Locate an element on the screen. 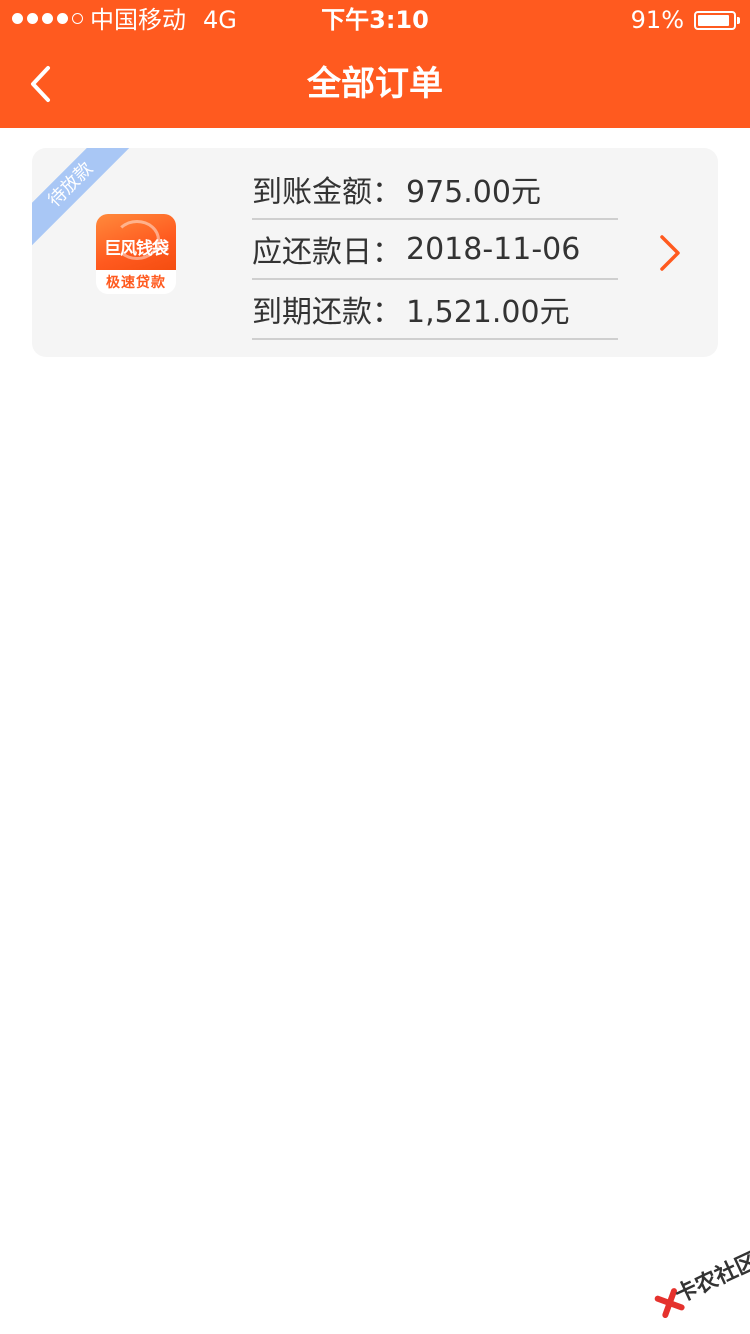 The height and width of the screenshot is (1334, 750). received-amount-value: 975.00元 is located at coordinates (473, 192).